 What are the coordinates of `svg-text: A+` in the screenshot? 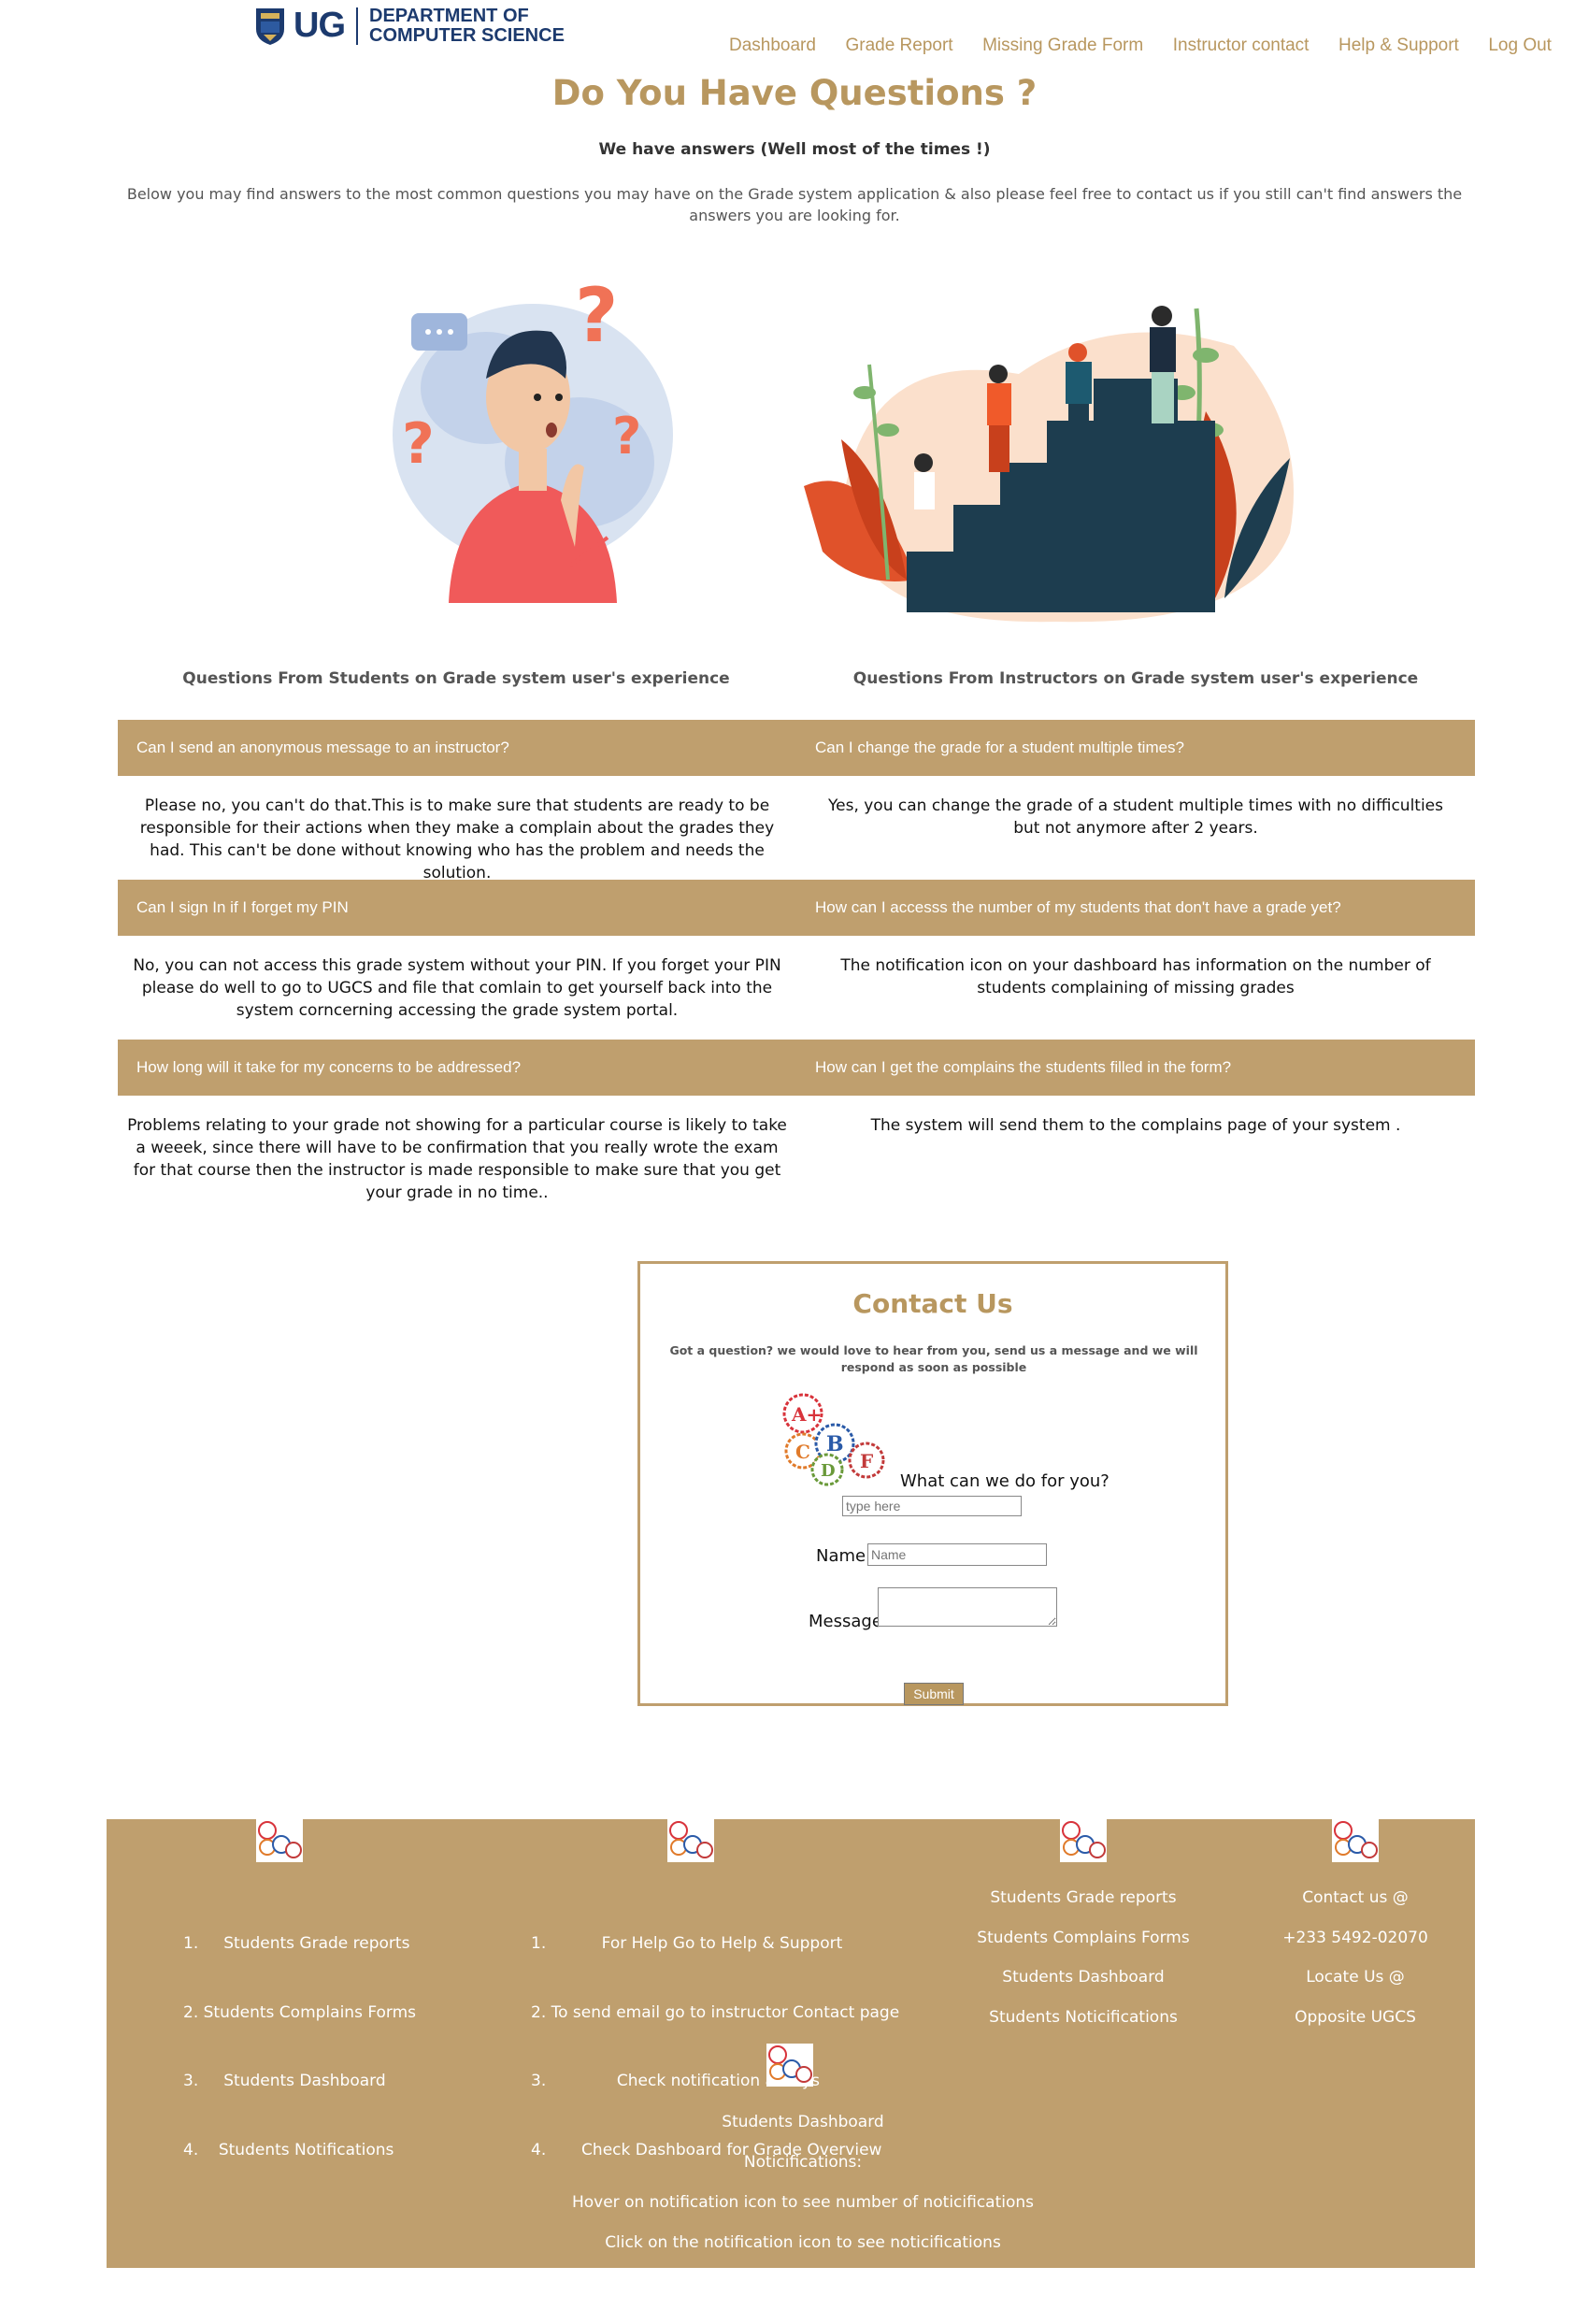 It's located at (806, 1415).